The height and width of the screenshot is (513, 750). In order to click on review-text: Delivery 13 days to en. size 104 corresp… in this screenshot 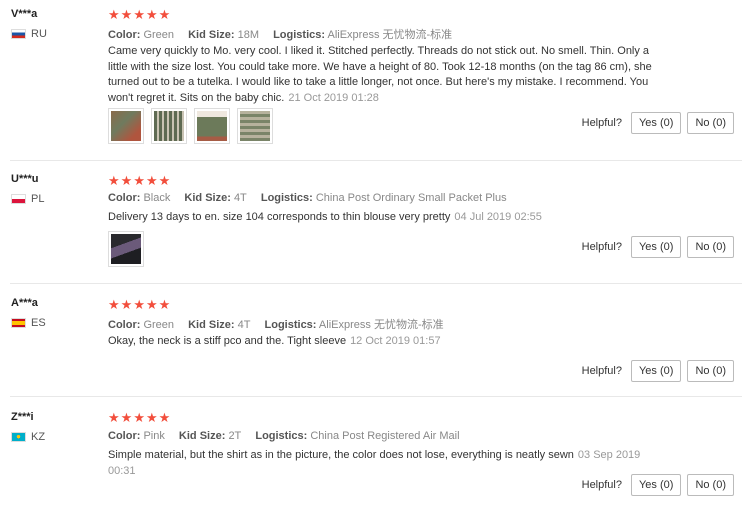, I will do `click(388, 218)`.